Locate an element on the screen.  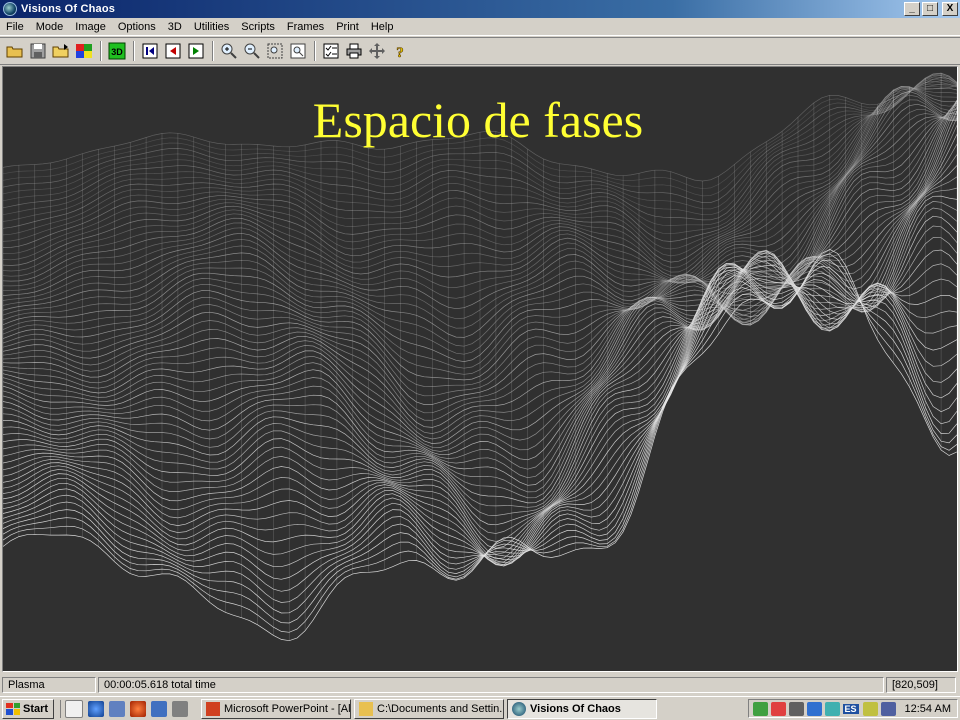
status-mode: Plasma is located at coordinates (49, 685).